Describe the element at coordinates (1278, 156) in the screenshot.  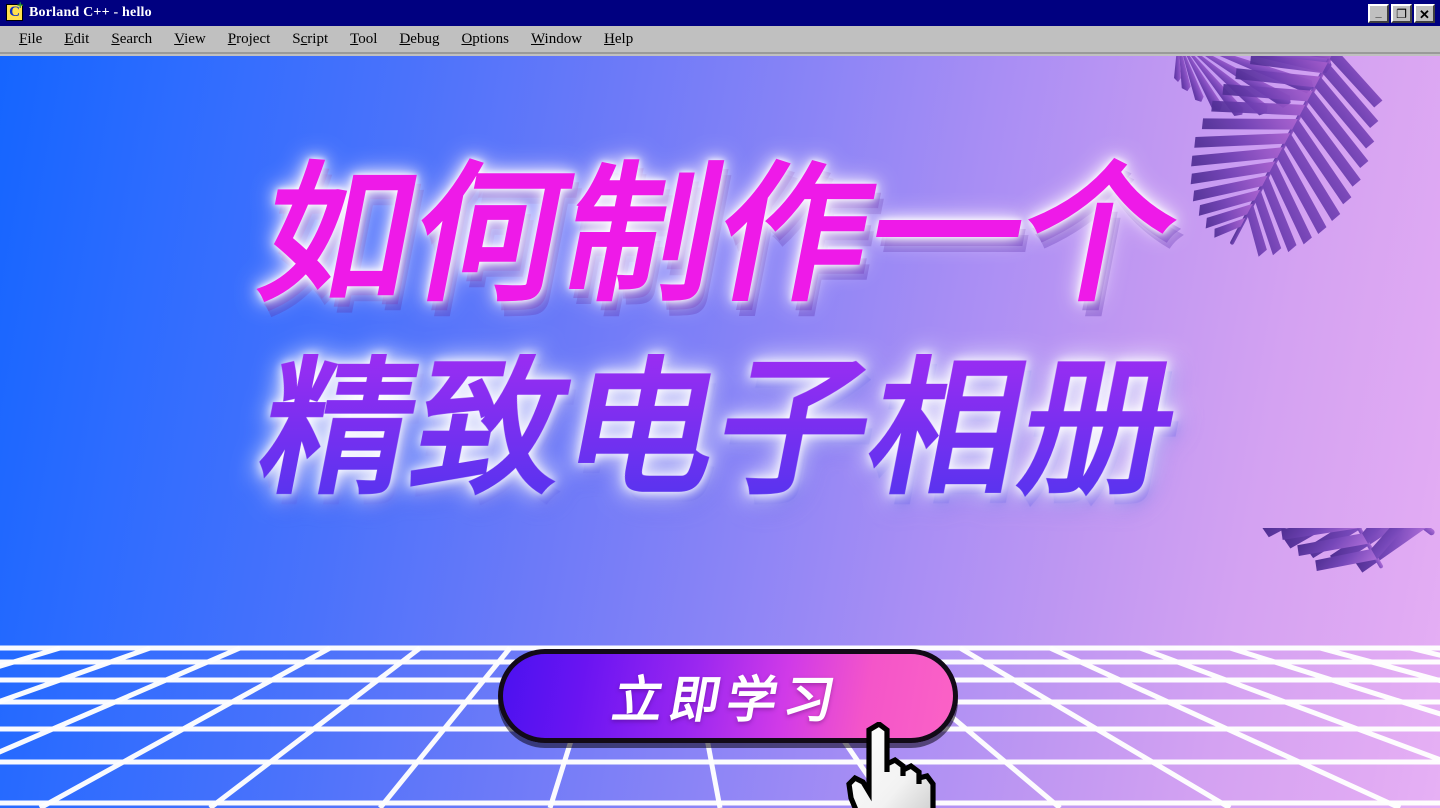
I see `palm-frond-icon` at that location.